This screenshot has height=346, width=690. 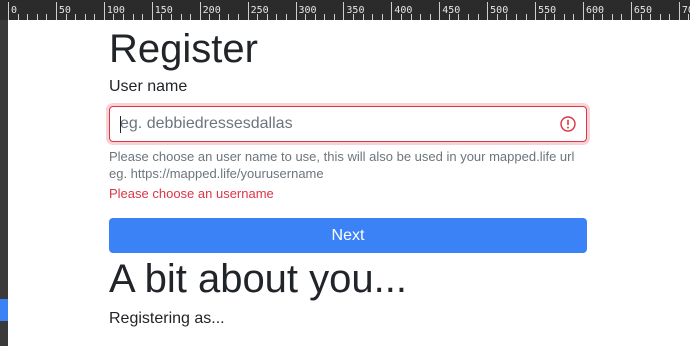 I want to click on ruler-label: 550, so click(x=547, y=10).